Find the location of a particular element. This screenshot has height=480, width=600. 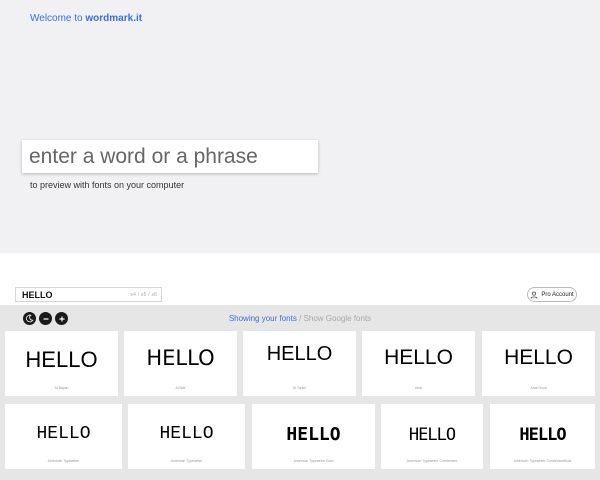

preview-text-value: HELLO is located at coordinates (37, 294).